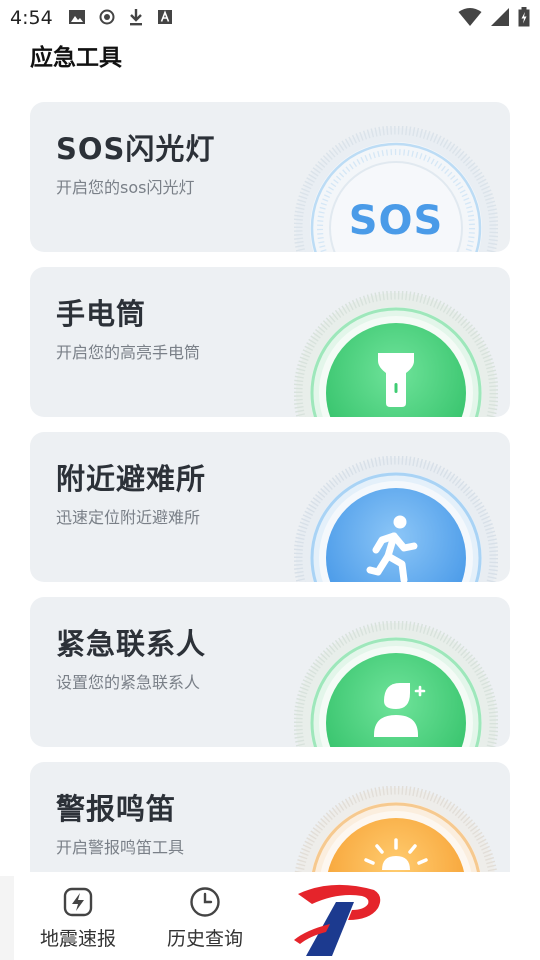 The width and height of the screenshot is (540, 960). What do you see at coordinates (270, 342) in the screenshot?
I see `card-flashlight: 手电筒 开启您的高亮手电筒` at bounding box center [270, 342].